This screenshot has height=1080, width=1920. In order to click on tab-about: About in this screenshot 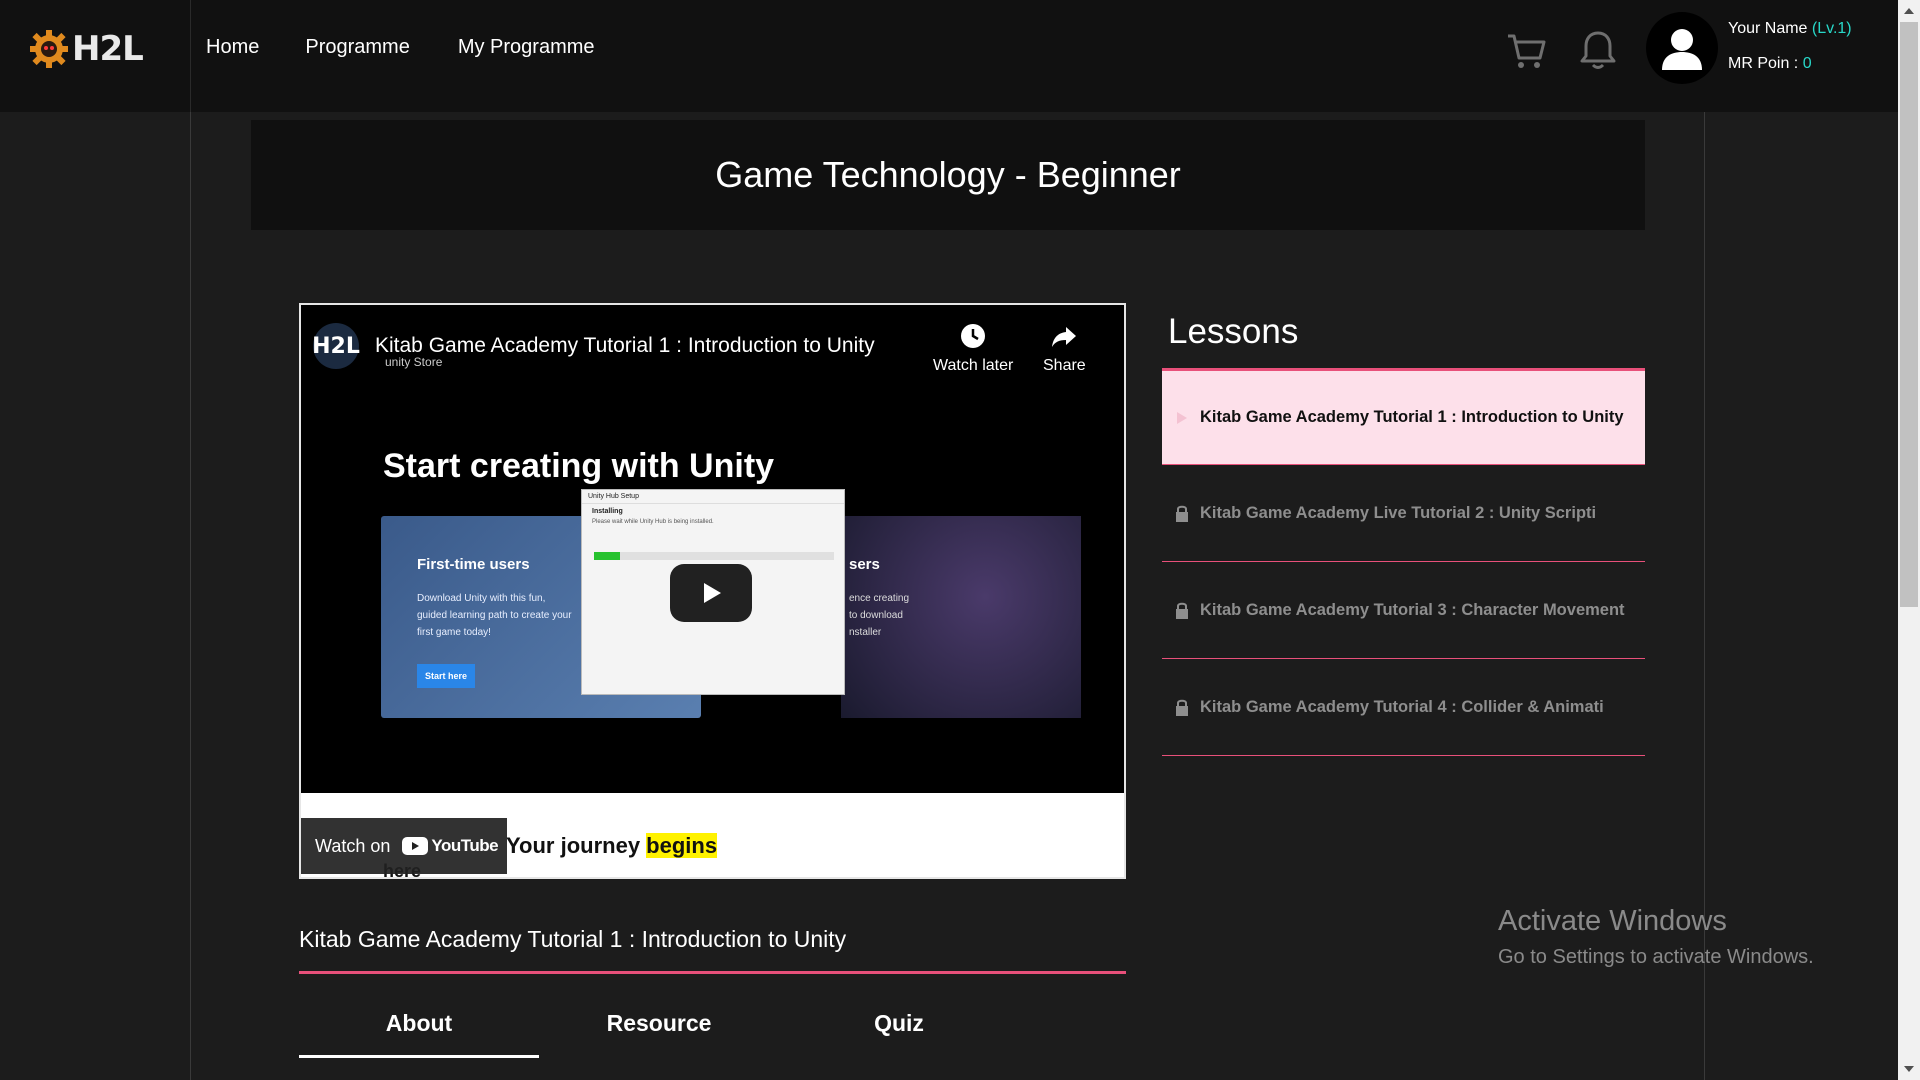, I will do `click(419, 1034)`.